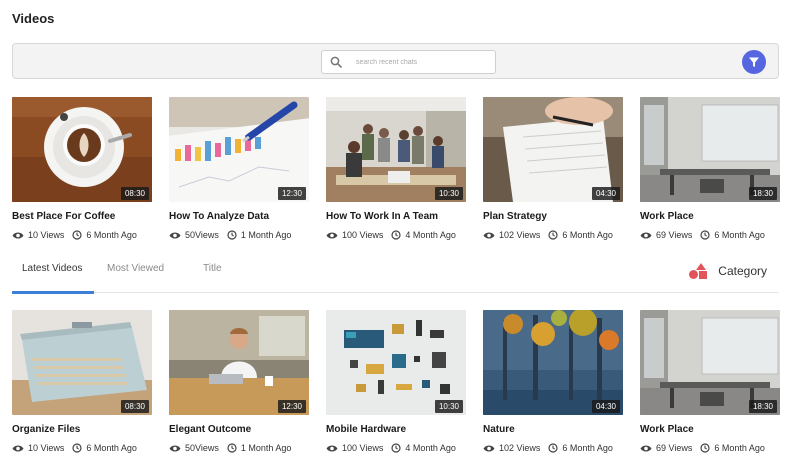  I want to click on search-bar, so click(395, 61).